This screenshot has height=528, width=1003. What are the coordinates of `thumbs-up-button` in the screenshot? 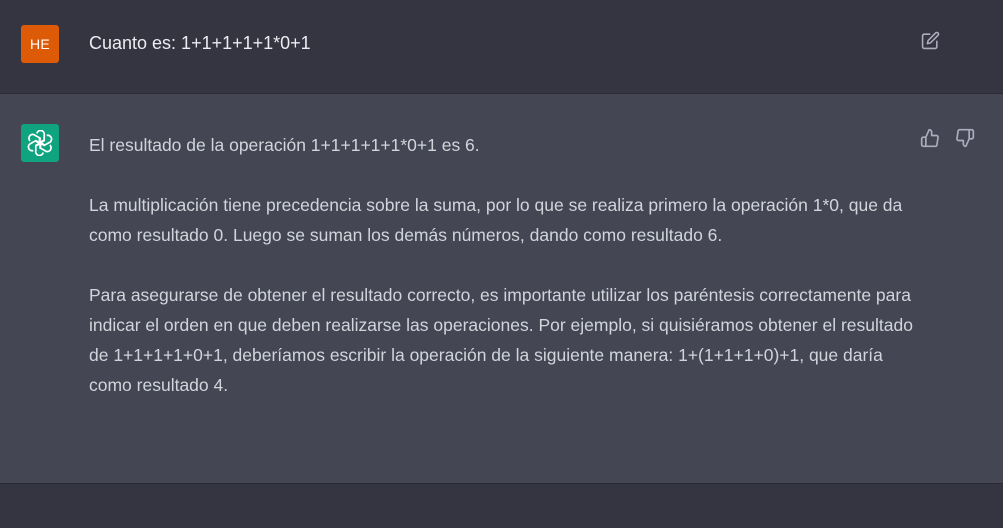 It's located at (930, 138).